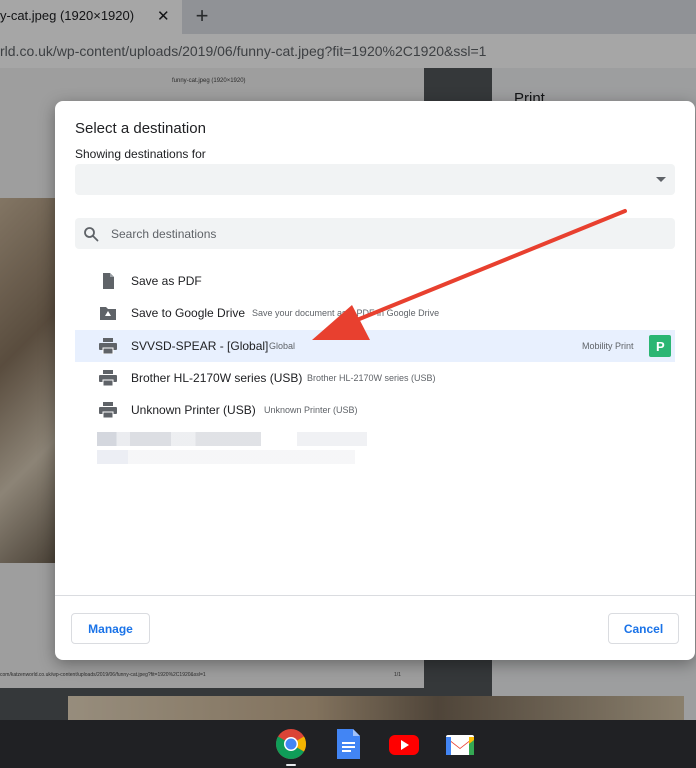  Describe the element at coordinates (140, 154) in the screenshot. I see `dialog-subtitle: Showing destinations for` at that location.